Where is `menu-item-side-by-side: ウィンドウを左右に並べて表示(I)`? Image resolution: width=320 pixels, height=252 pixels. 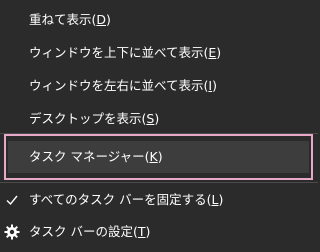
menu-item-side-by-side: ウィンドウを左右に並べて表示(I) is located at coordinates (159, 86).